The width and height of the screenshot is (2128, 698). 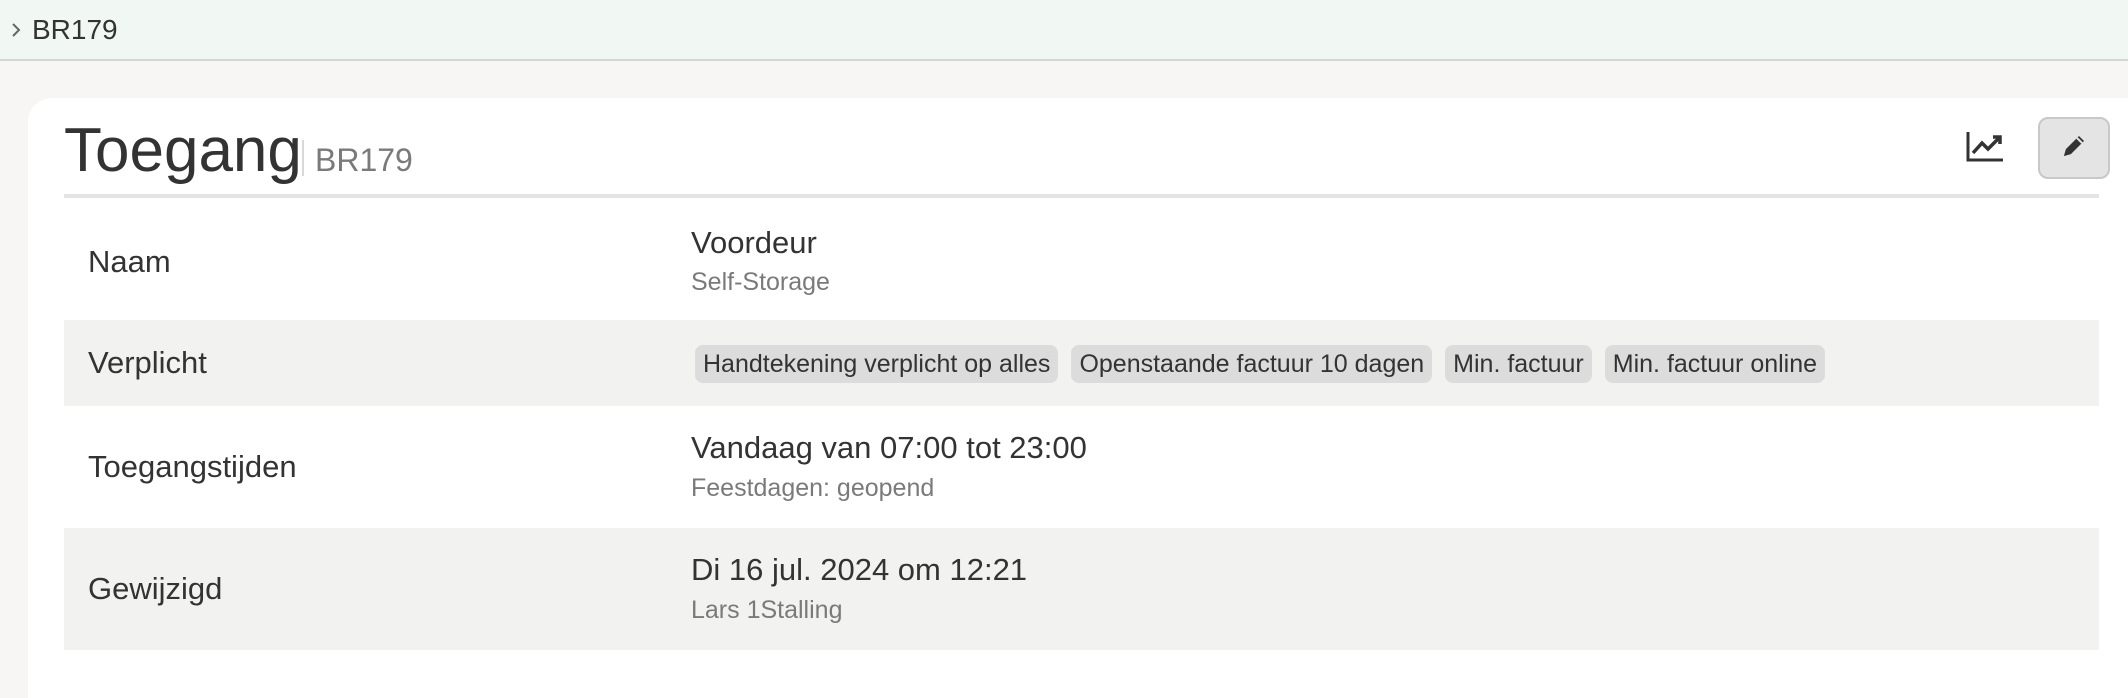 I want to click on edit-button, so click(x=2074, y=148).